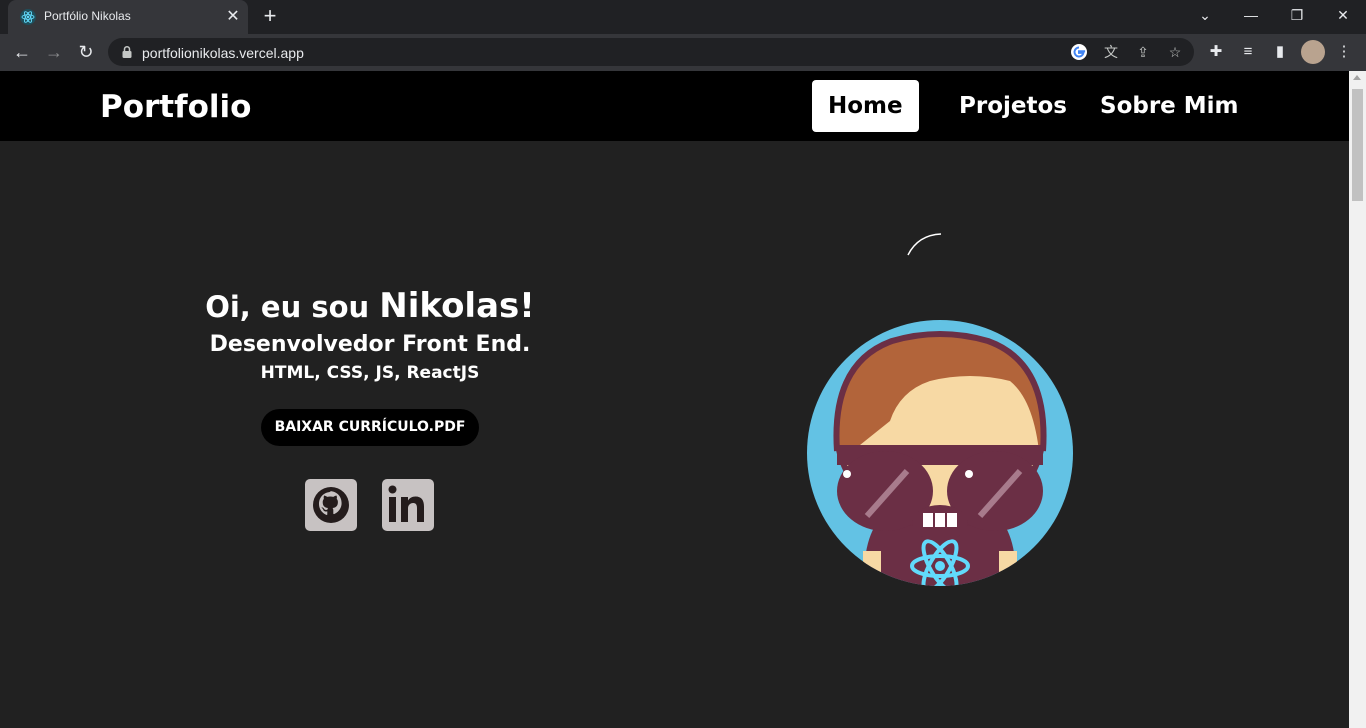  I want to click on linkedin-icon, so click(406, 503).